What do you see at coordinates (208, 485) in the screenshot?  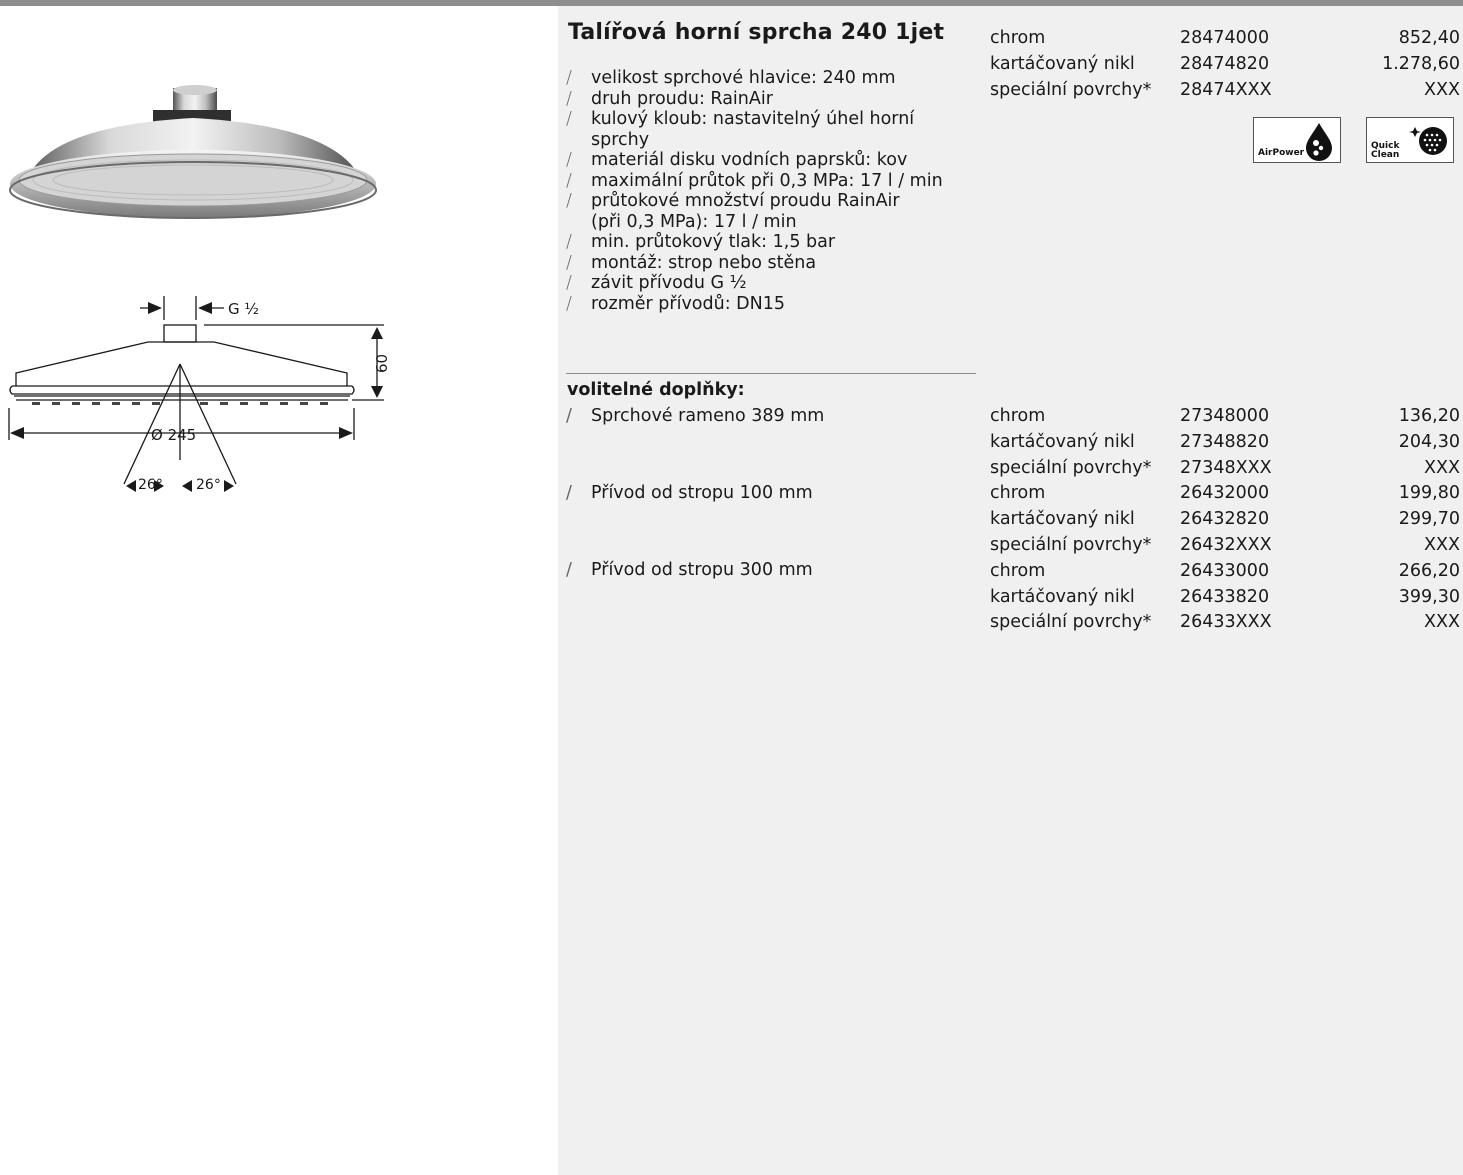 I see `angle-right-label: 26°` at bounding box center [208, 485].